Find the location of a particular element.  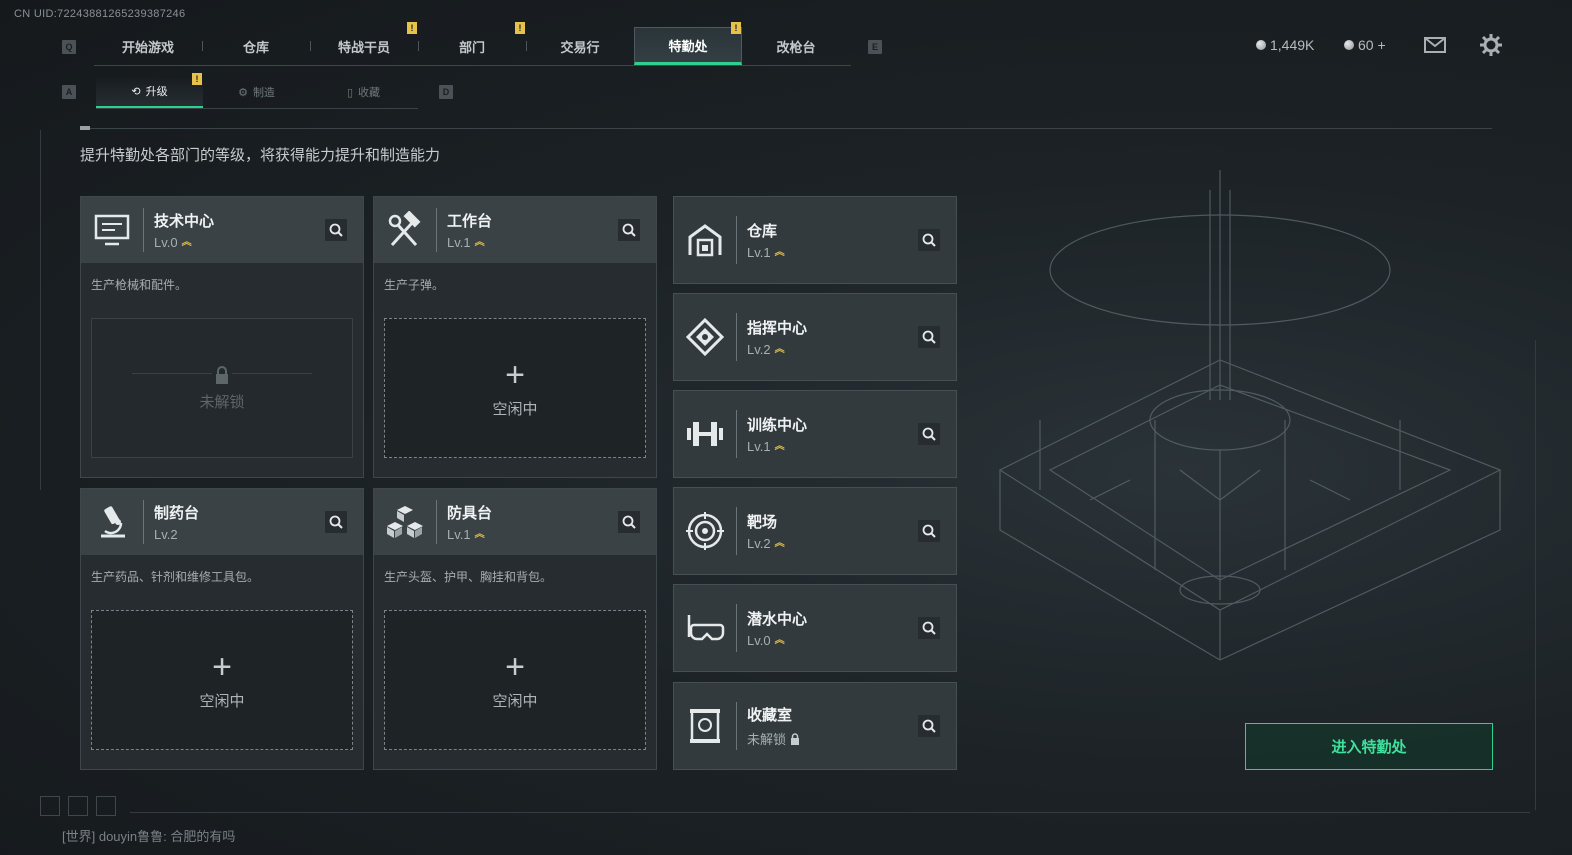

tab-warehouse: 仓库 is located at coordinates (256, 46).